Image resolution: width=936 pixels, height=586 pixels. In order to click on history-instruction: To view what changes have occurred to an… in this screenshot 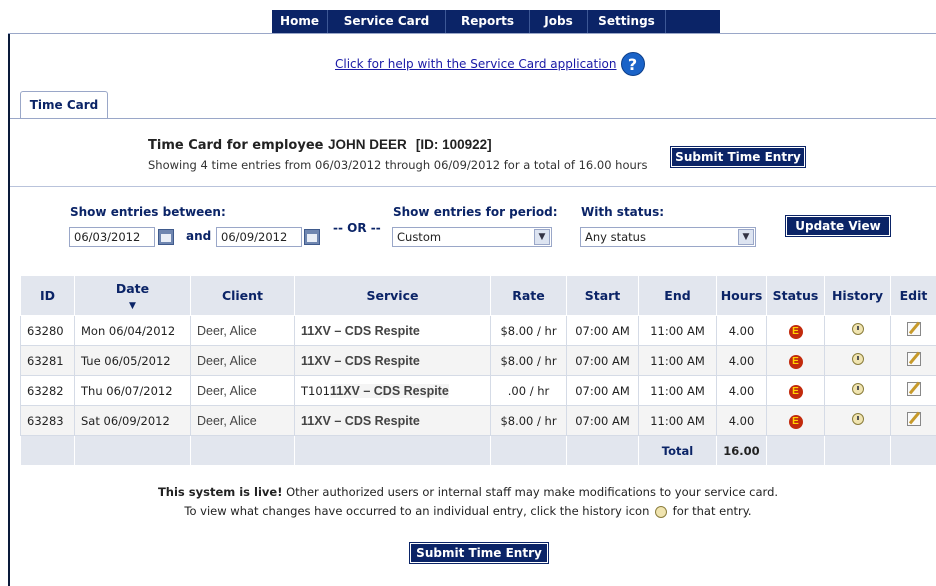, I will do `click(417, 511)`.